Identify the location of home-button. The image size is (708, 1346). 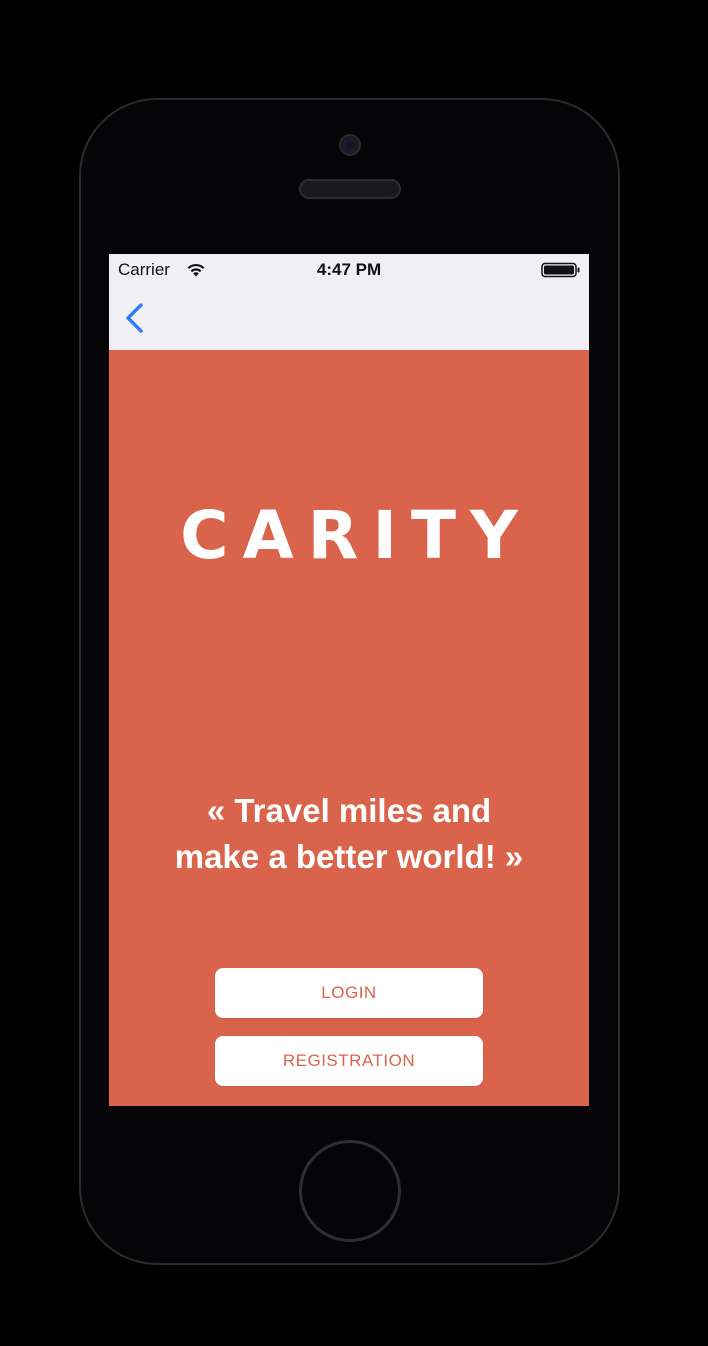
(350, 1191).